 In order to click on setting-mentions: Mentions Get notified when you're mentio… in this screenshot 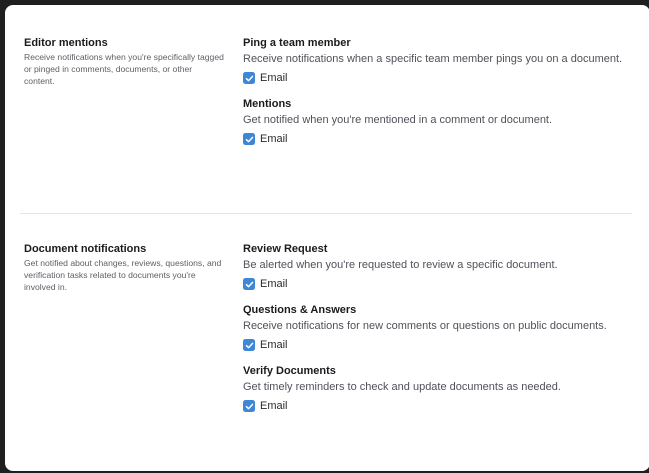, I will do `click(438, 121)`.